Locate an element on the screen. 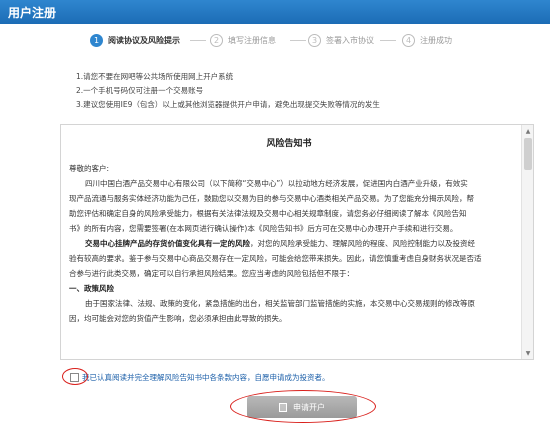  notice-item: 2.一个手机号码仅可注册一个交易账号 is located at coordinates (140, 90).